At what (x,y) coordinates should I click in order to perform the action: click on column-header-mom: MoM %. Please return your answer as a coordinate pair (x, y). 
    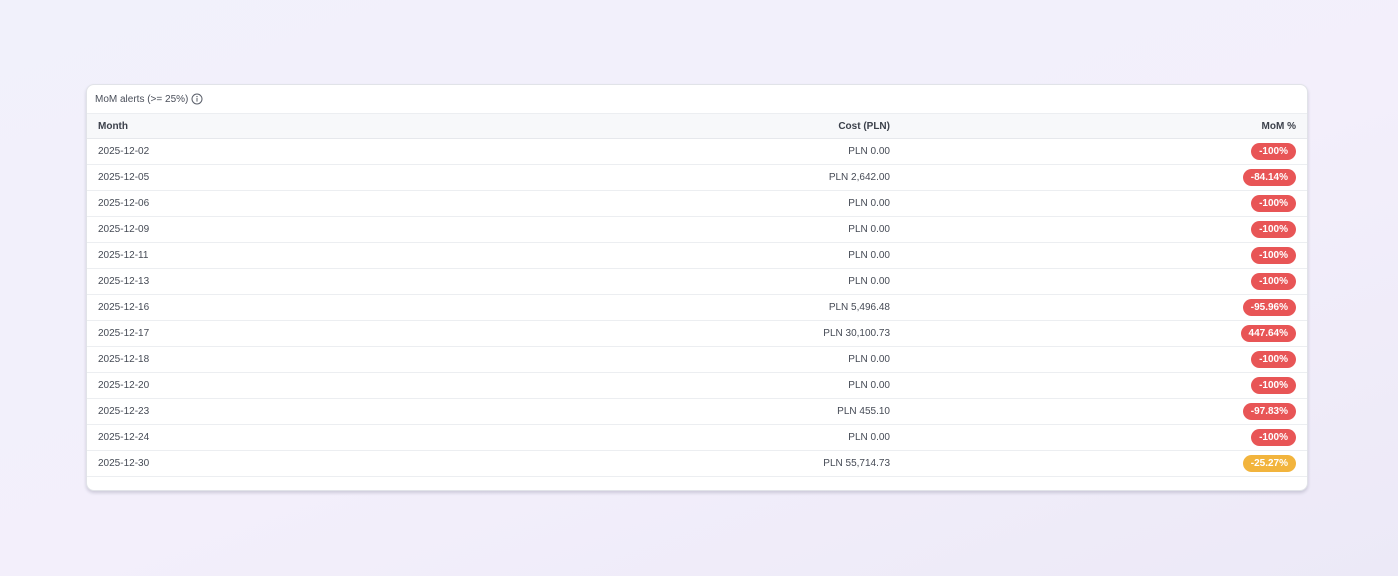
    Looking at the image, I should click on (1104, 126).